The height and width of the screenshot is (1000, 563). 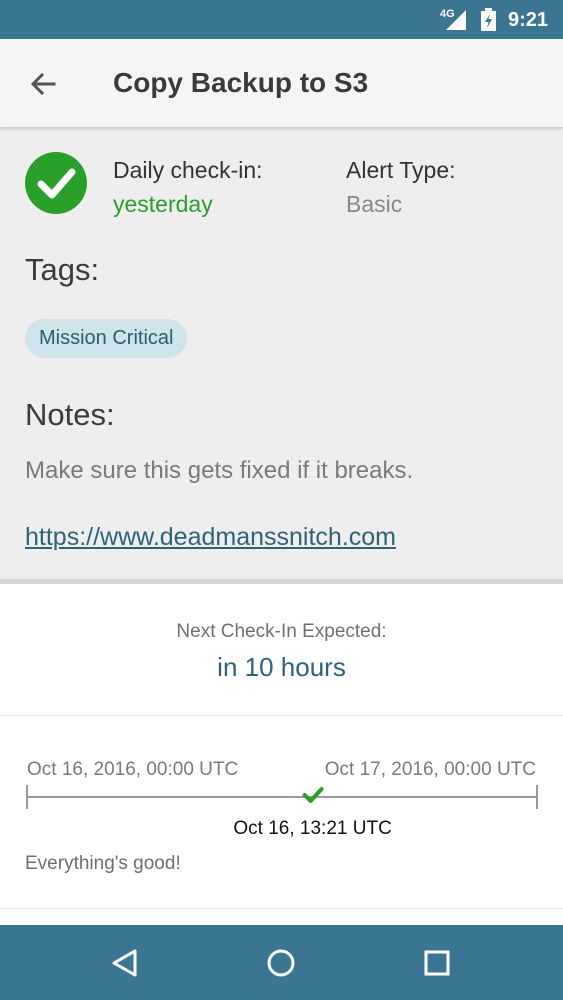 I want to click on triangle-back-icon, so click(x=124, y=963).